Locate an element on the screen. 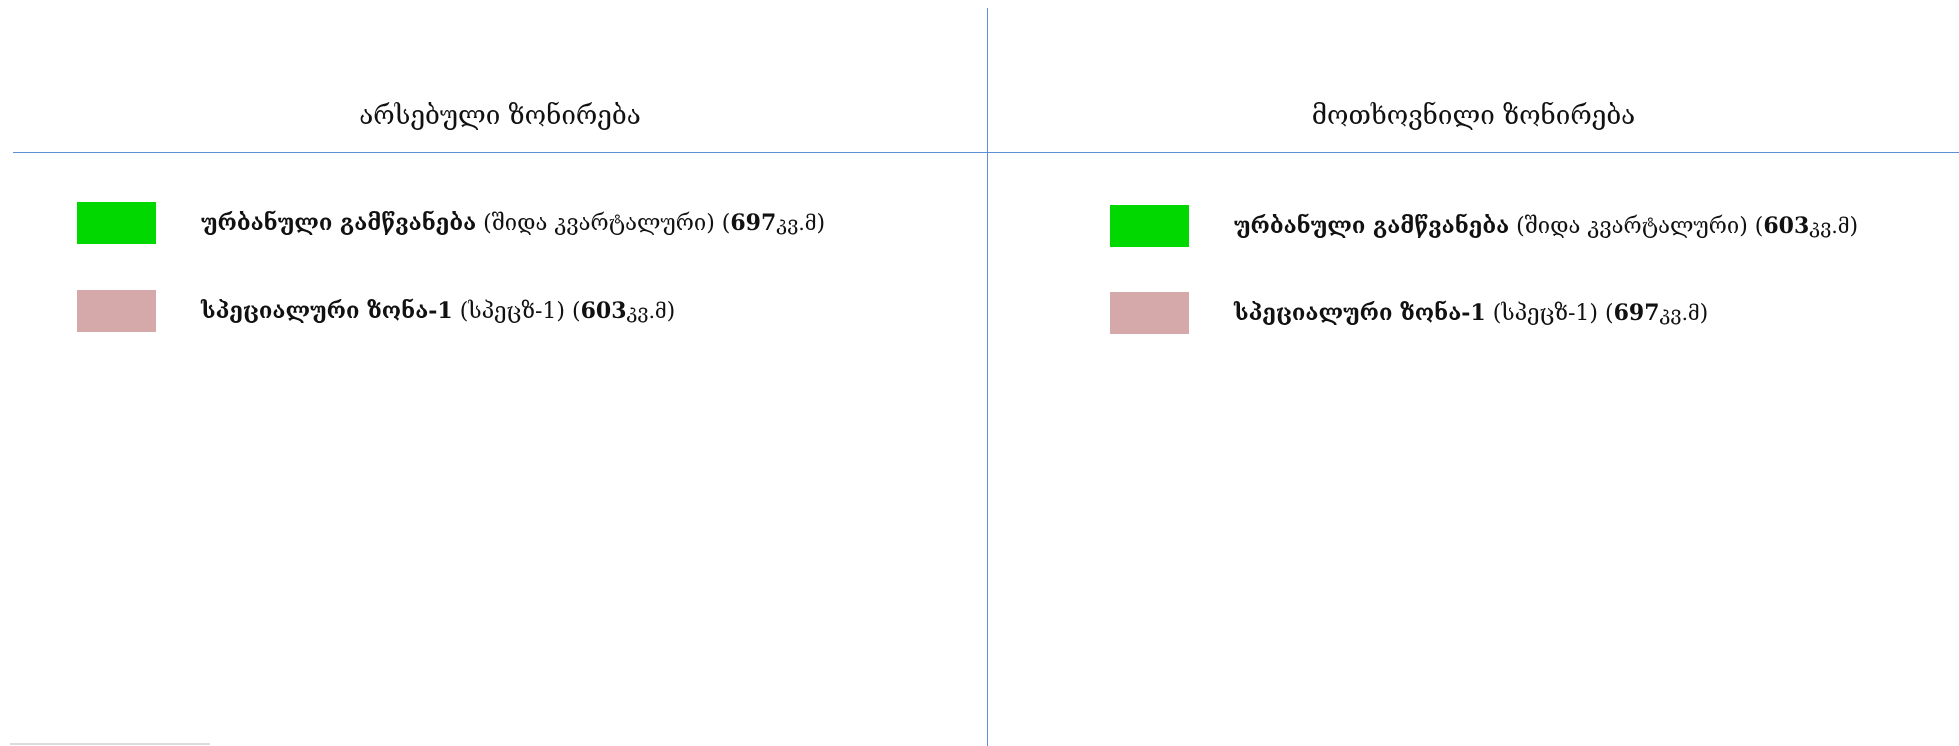  legend-label: სპეციალური ზონა-1 (სპეცზ-1) (697კვ.მ) is located at coordinates (1471, 313).